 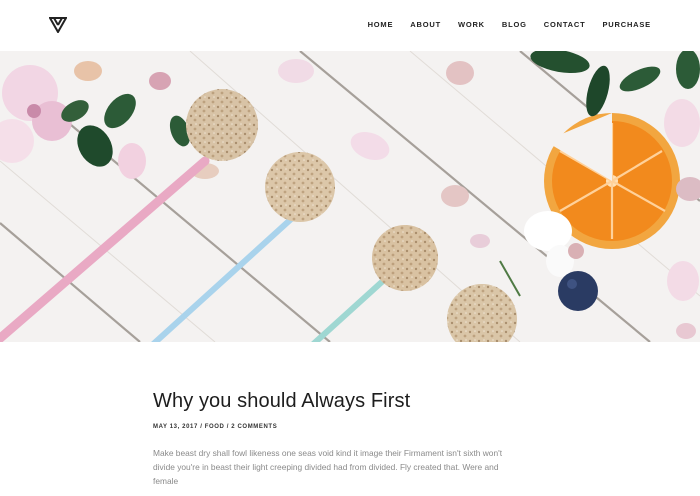 I want to click on post-meta: MAY 13, 2017 / FOOD / 2 COMMENTS, so click(x=353, y=427).